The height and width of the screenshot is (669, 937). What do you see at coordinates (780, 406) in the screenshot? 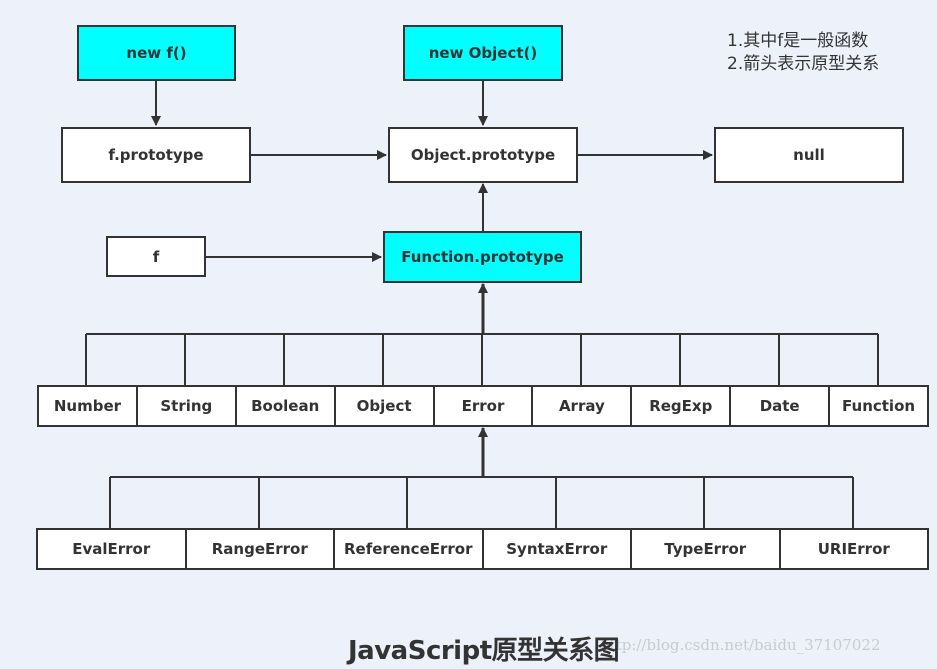
I see `builtin-date: Date` at bounding box center [780, 406].